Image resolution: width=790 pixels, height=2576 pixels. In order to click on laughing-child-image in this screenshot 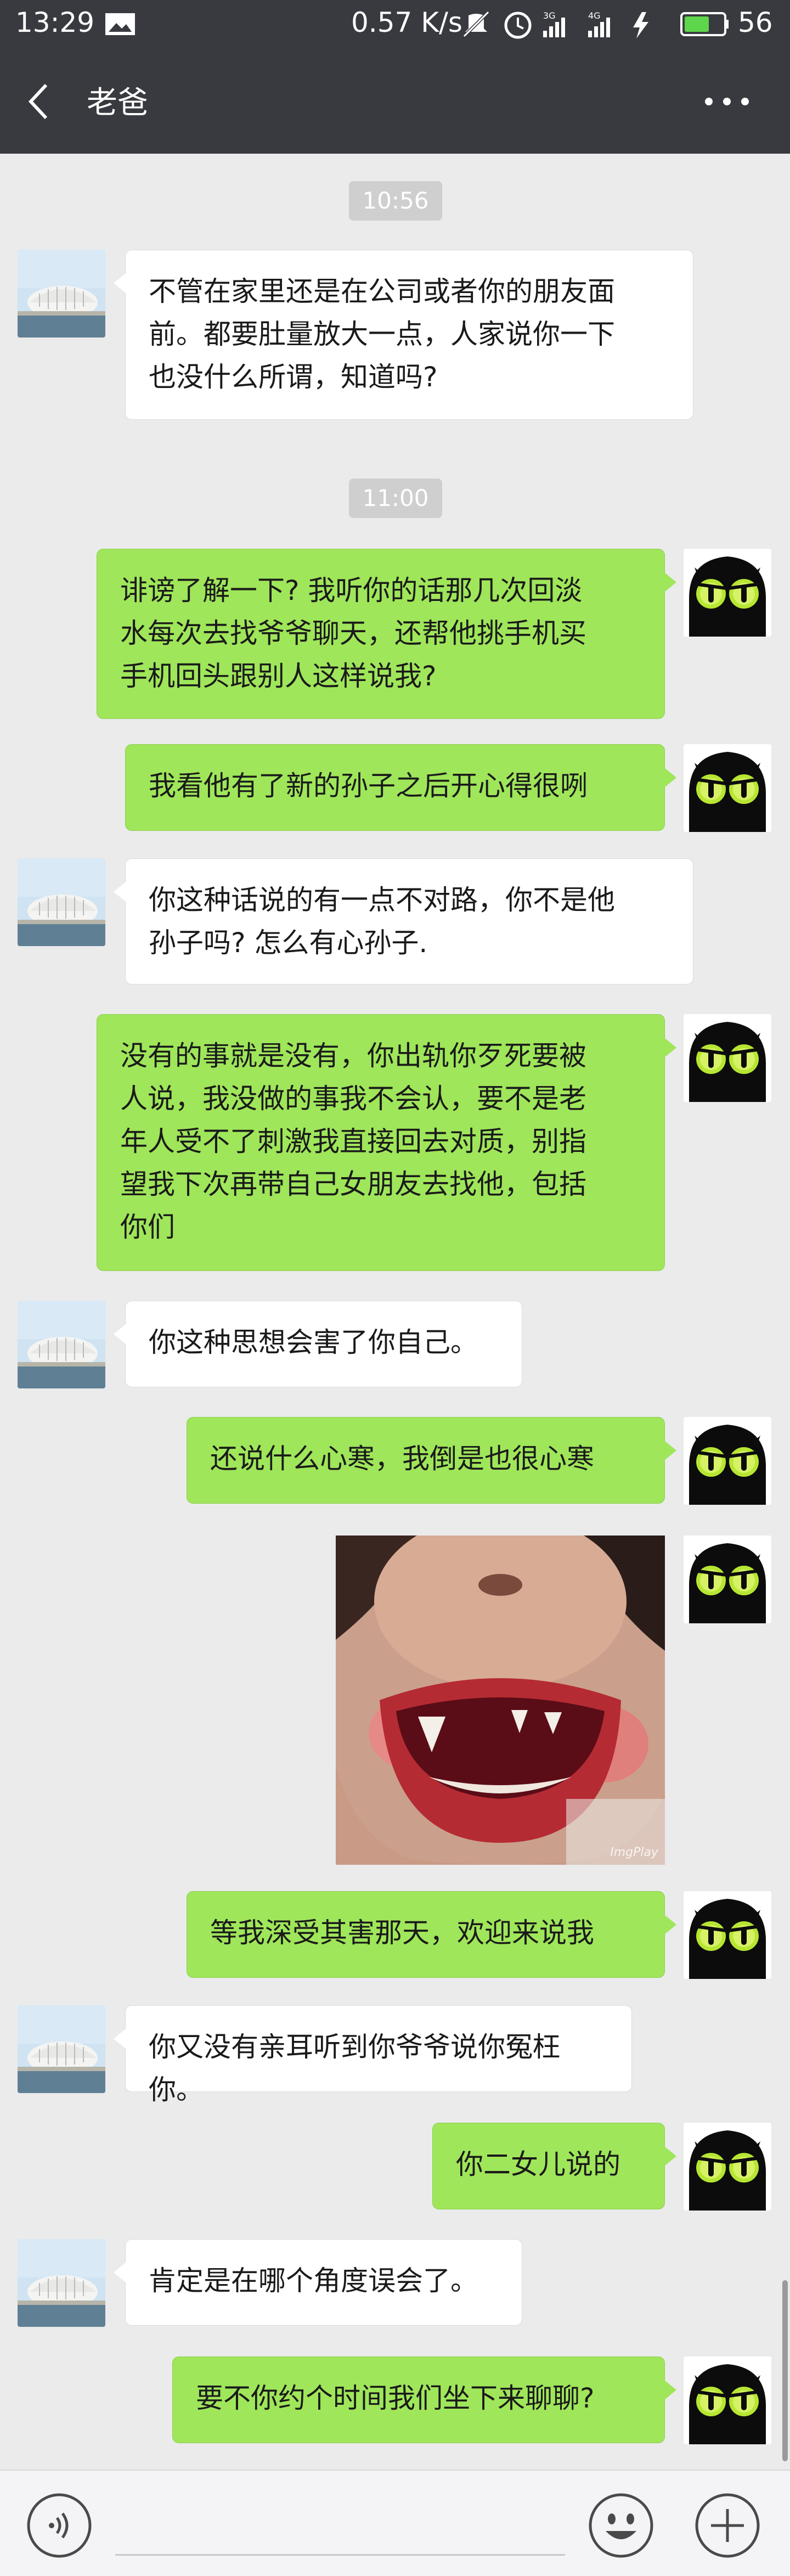, I will do `click(501, 1701)`.